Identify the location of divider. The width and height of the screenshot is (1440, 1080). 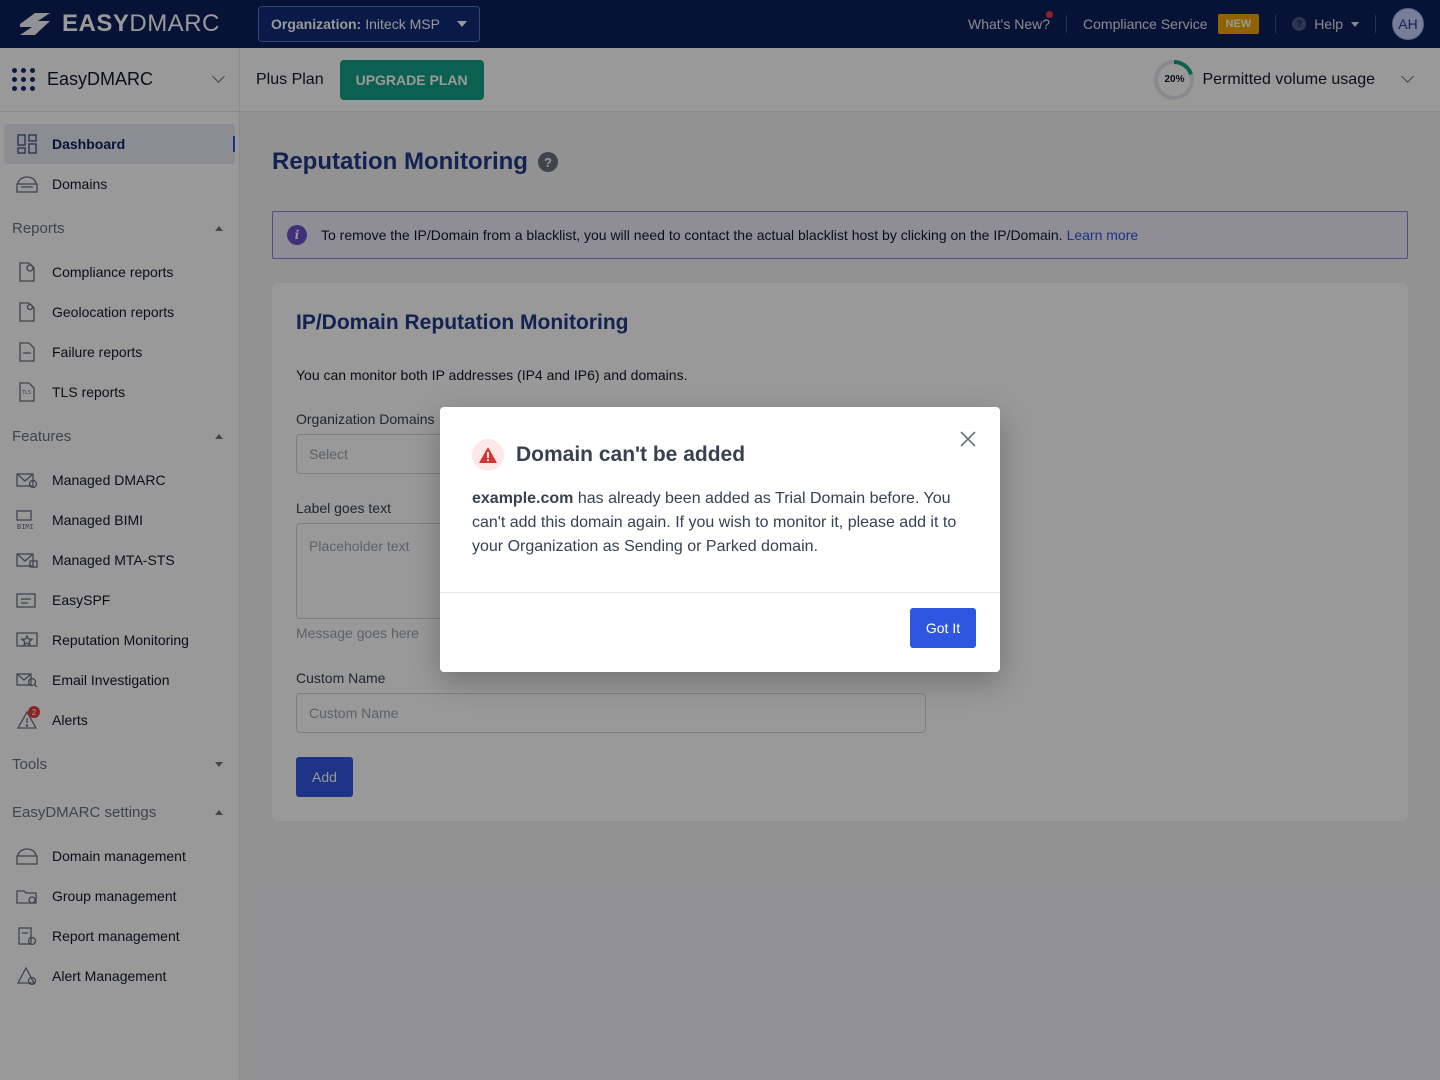
(720, 592).